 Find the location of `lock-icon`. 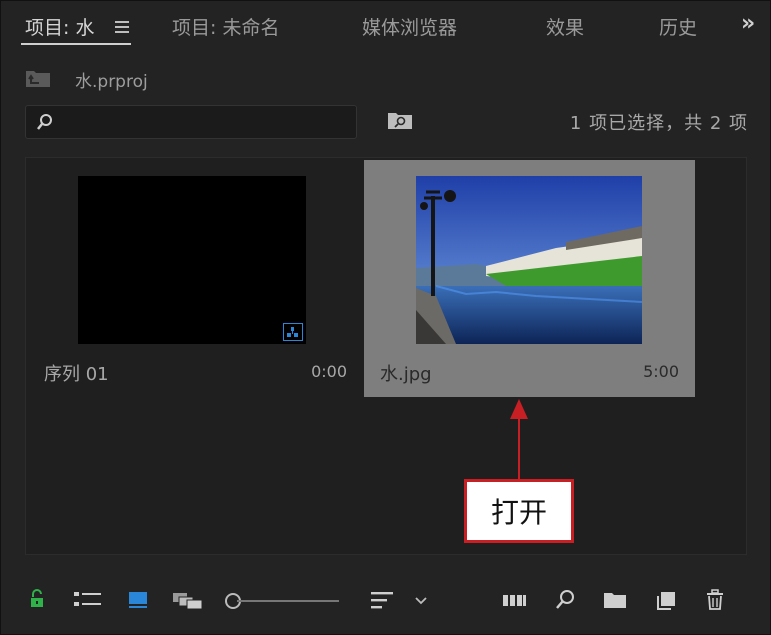

lock-icon is located at coordinates (37, 599).